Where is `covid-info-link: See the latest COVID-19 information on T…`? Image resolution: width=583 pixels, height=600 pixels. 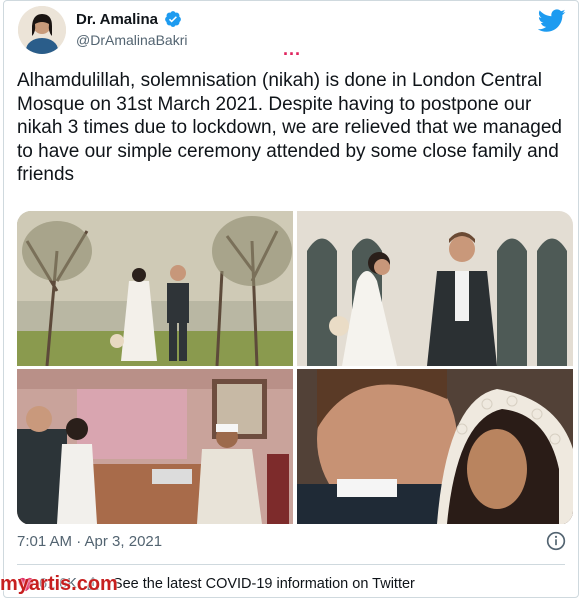
covid-info-link: See the latest COVID-19 information on T… is located at coordinates (264, 584).